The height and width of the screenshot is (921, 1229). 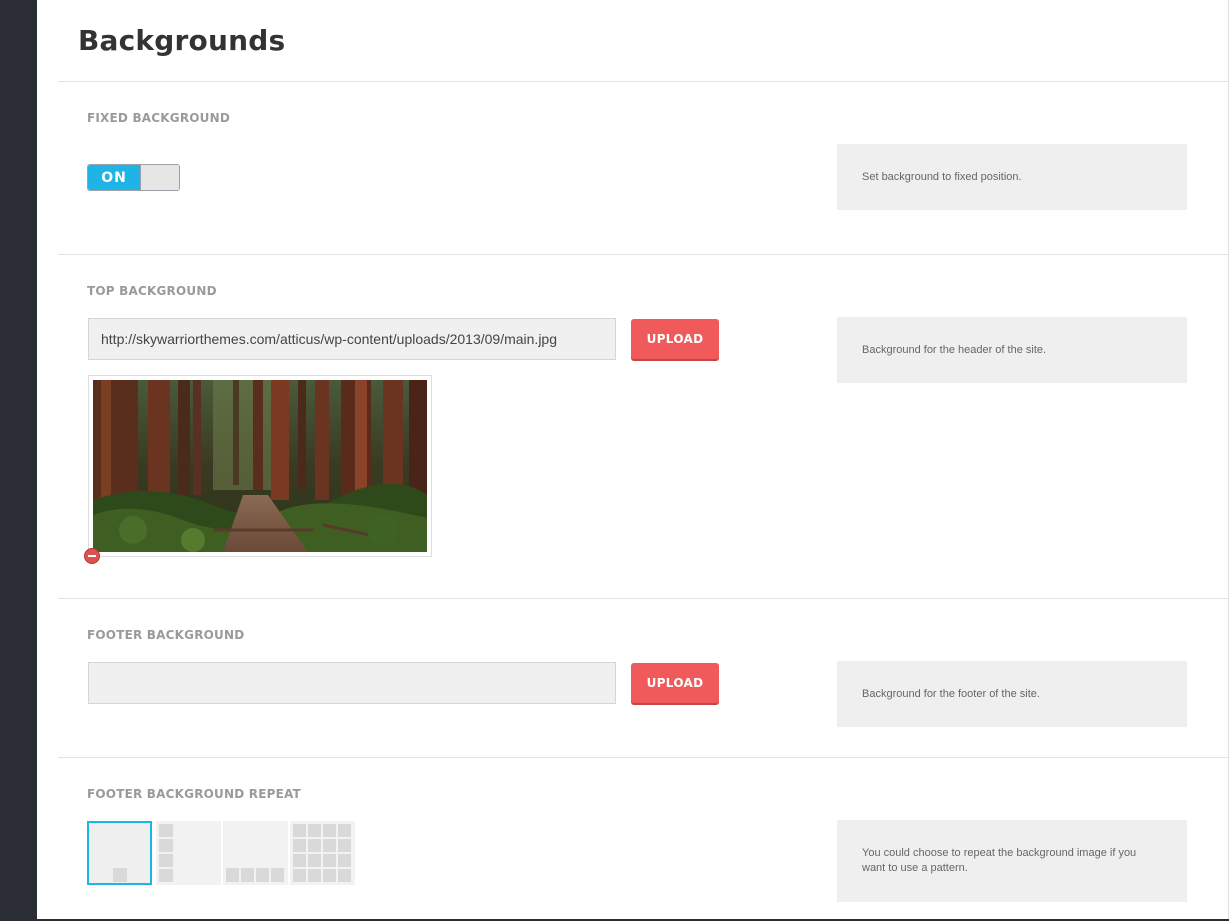 What do you see at coordinates (166, 635) in the screenshot?
I see `footer-background-label: FOOTER BACKGROUND` at bounding box center [166, 635].